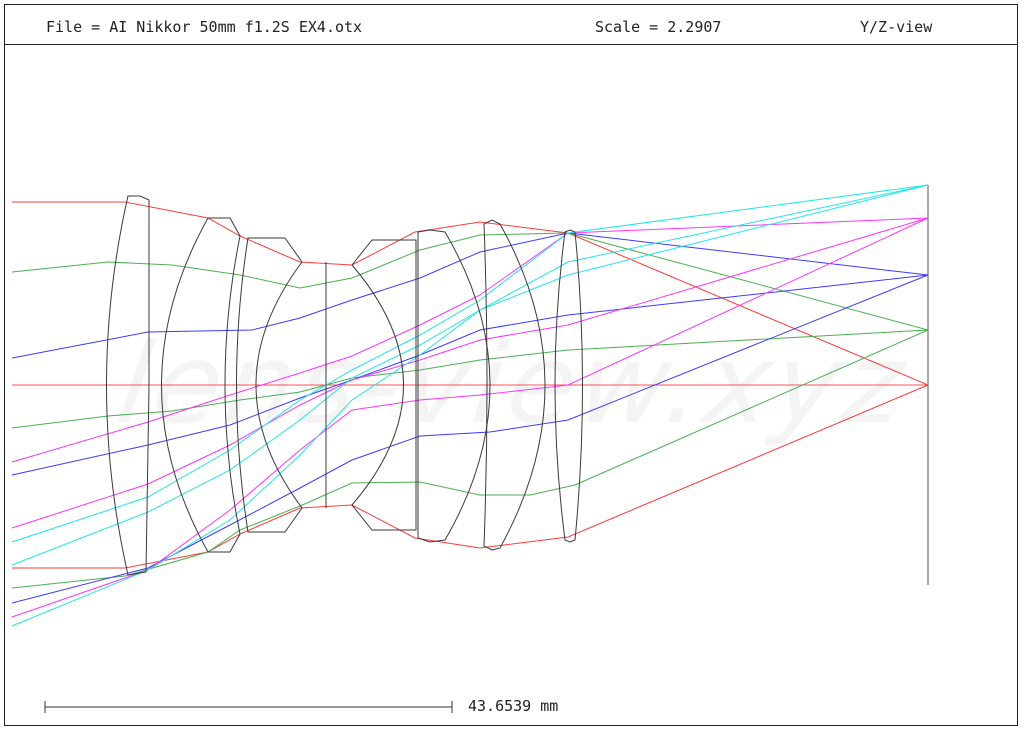 This screenshot has height=731, width=1024. What do you see at coordinates (513, 706) in the screenshot?
I see `scale-bar-label: 43.6539 mm` at bounding box center [513, 706].